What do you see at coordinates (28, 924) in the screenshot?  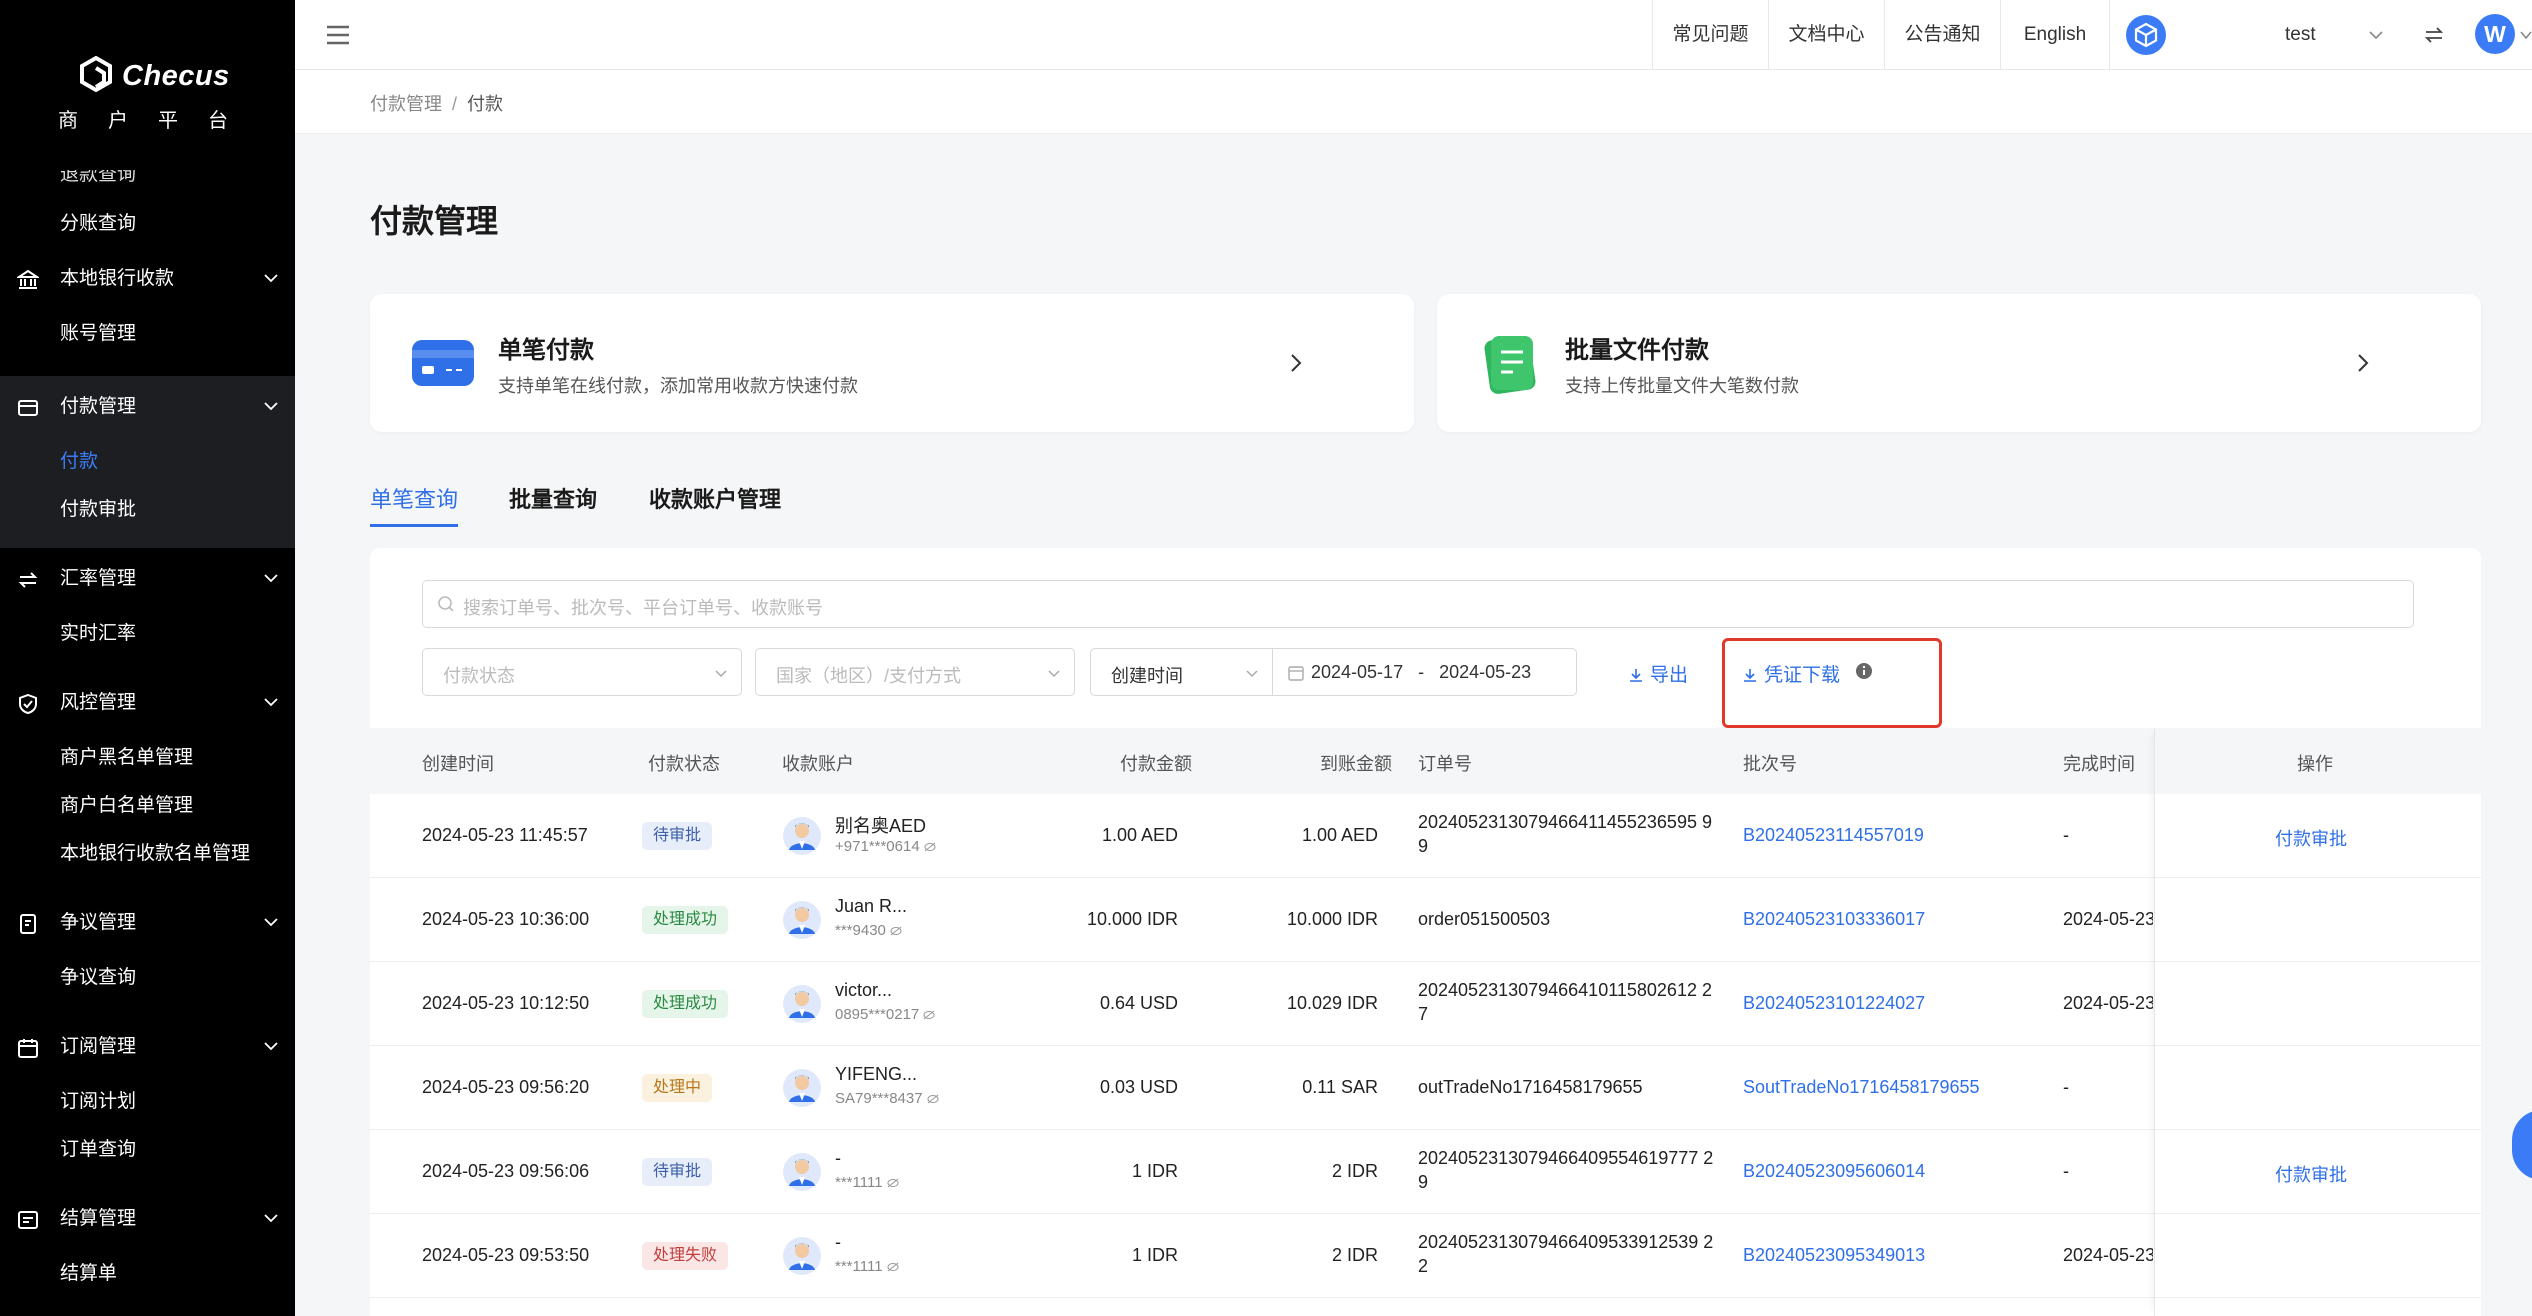 I see `dispute-icon` at bounding box center [28, 924].